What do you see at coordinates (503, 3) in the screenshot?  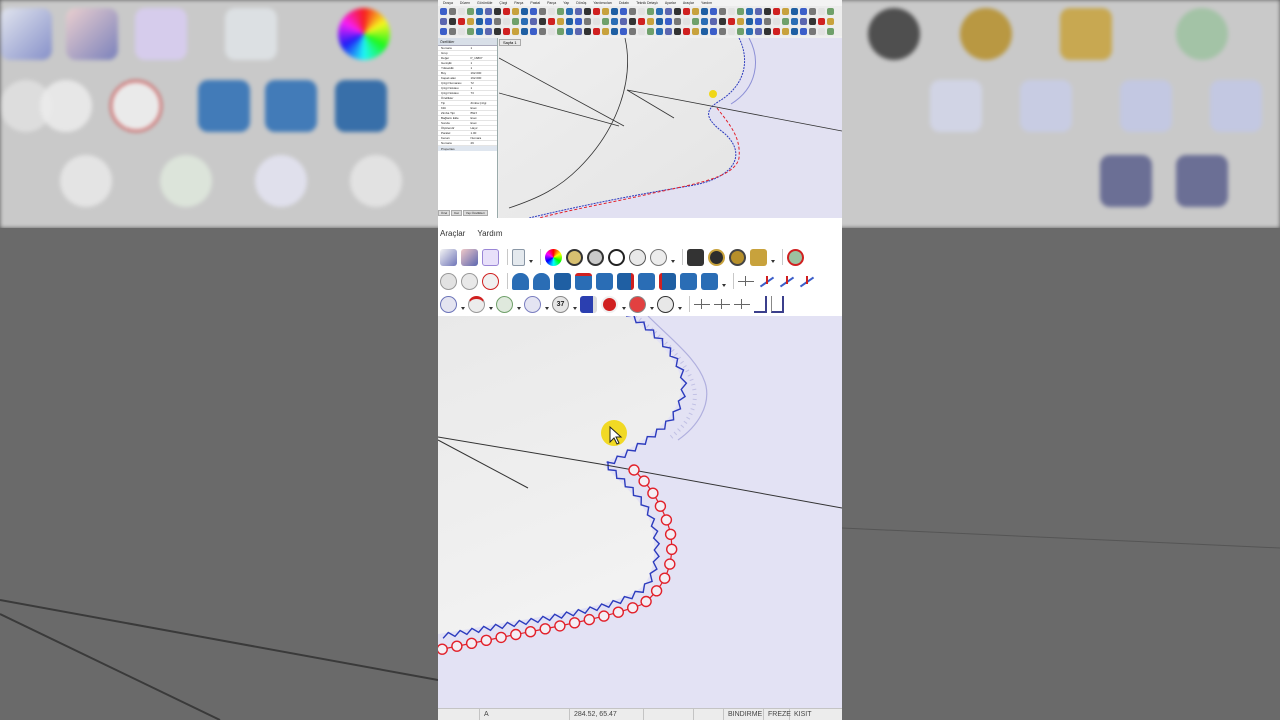 I see `mini-menu-item: Çizgi` at bounding box center [503, 3].